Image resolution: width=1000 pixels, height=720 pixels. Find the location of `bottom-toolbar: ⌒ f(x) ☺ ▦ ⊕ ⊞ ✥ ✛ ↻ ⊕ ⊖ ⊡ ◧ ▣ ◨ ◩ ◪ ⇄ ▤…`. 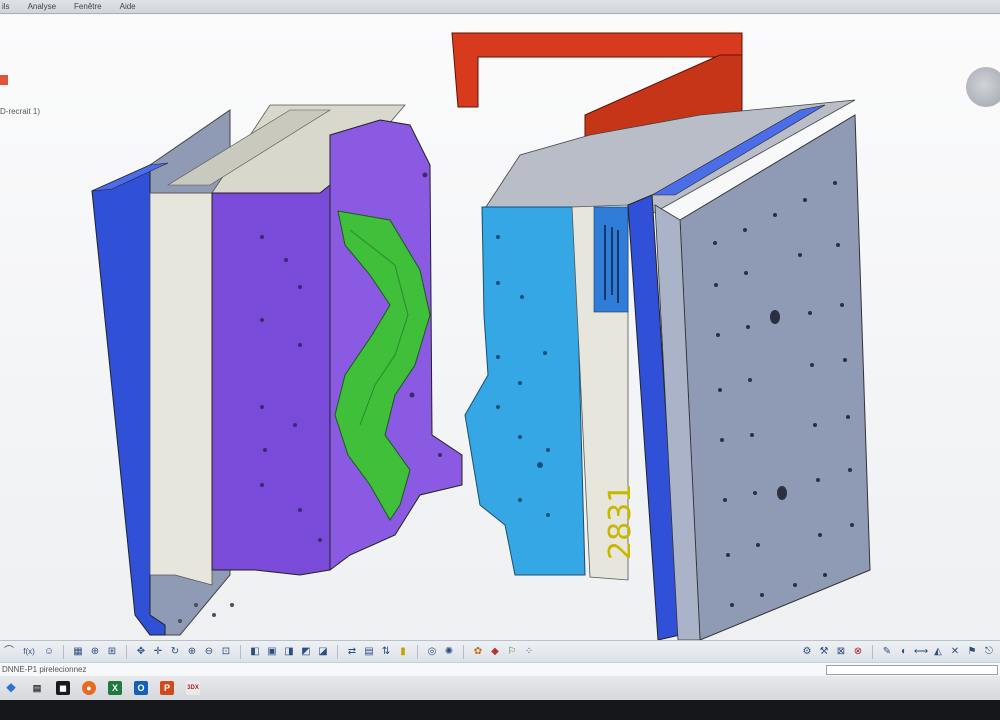

bottom-toolbar: ⌒ f(x) ☺ ▦ ⊕ ⊞ ✥ ✛ ↻ ⊕ ⊖ ⊡ ◧ ▣ ◨ ◩ ◪ ⇄ ▤… is located at coordinates (500, 651).